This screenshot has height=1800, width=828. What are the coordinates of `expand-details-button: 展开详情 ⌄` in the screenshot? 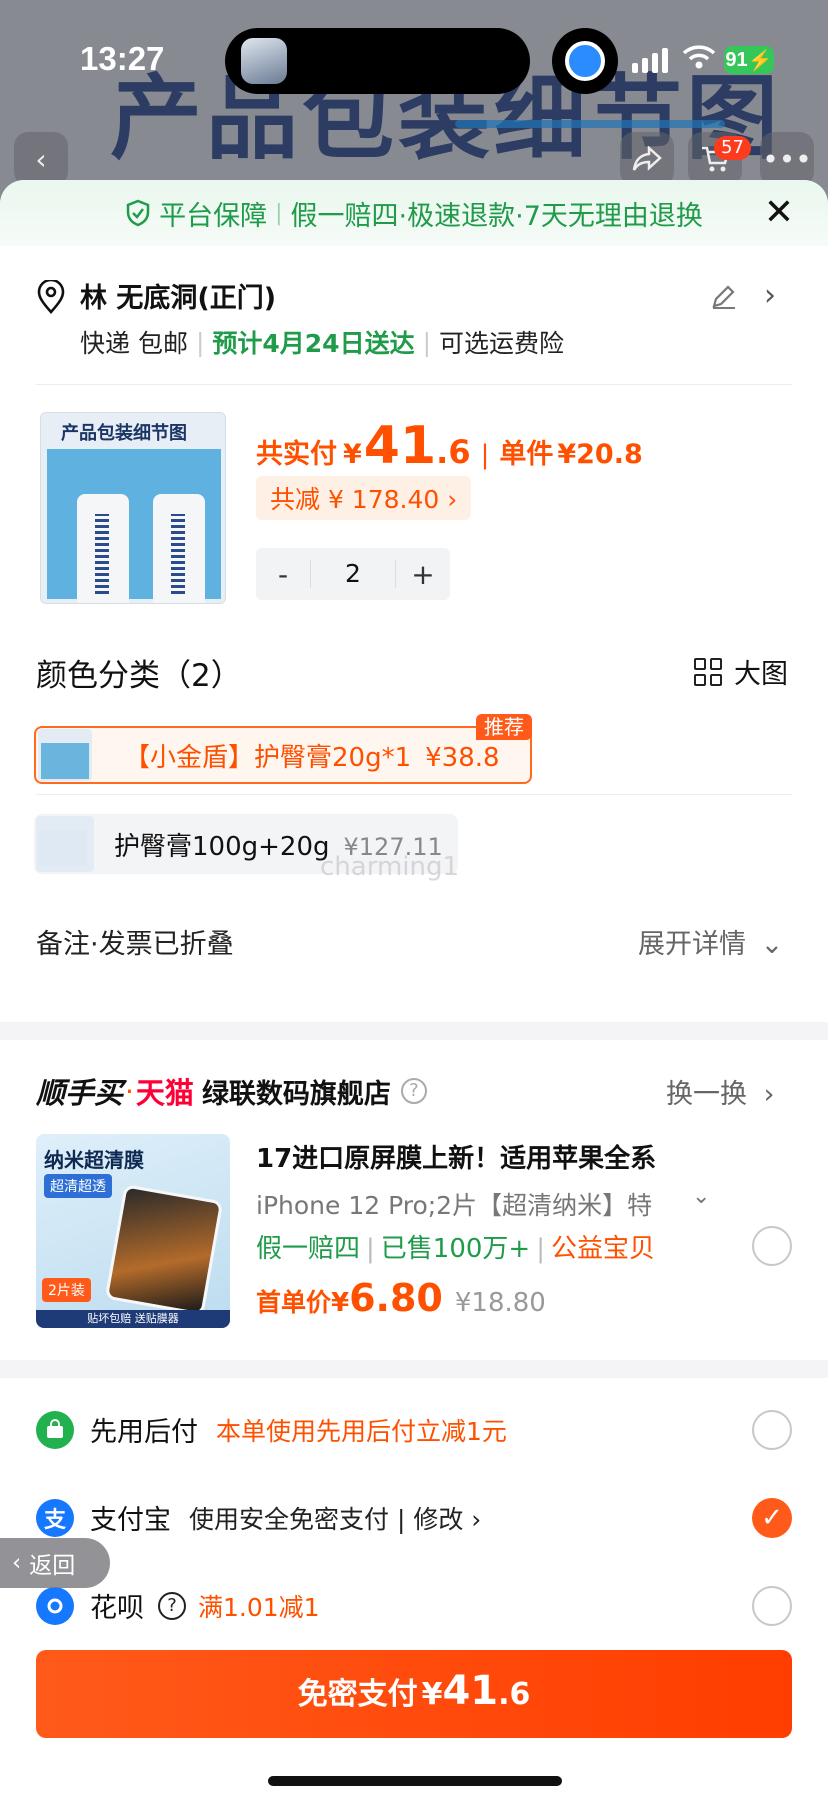 It's located at (710, 941).